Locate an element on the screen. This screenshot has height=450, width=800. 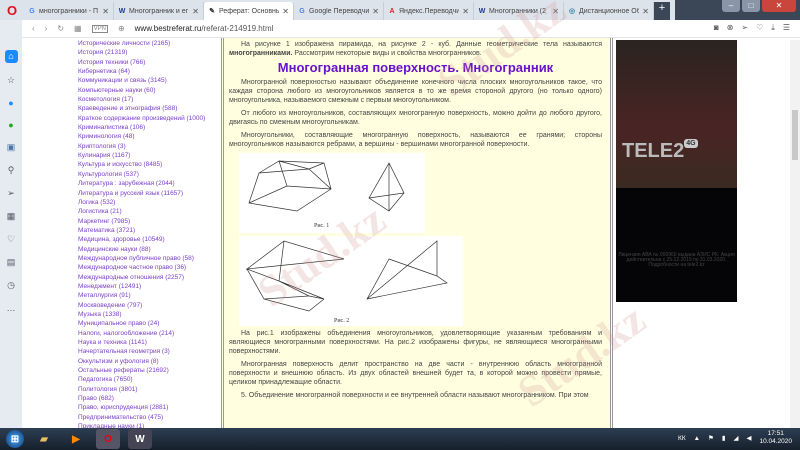
word-taskbar-icon: W is located at coordinates (140, 439).